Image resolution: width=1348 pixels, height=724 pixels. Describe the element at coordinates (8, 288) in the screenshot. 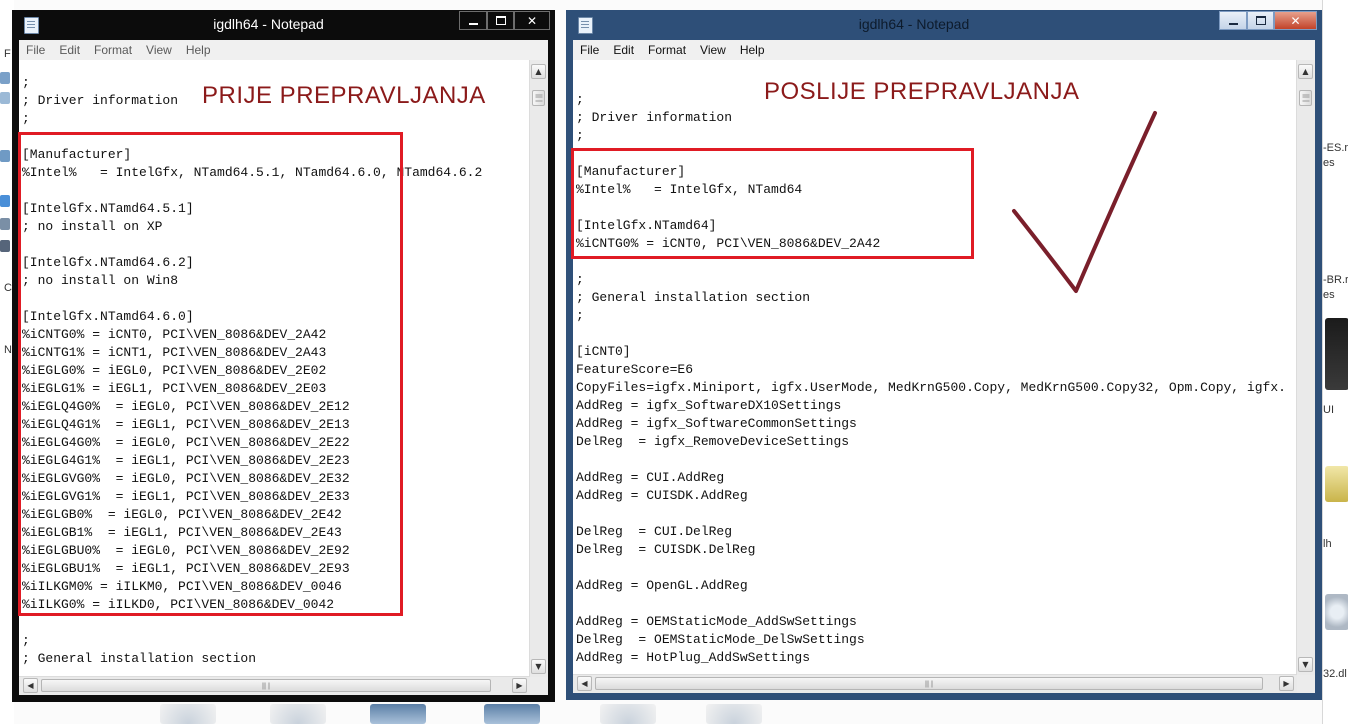

I see `left-strip-label: C` at that location.